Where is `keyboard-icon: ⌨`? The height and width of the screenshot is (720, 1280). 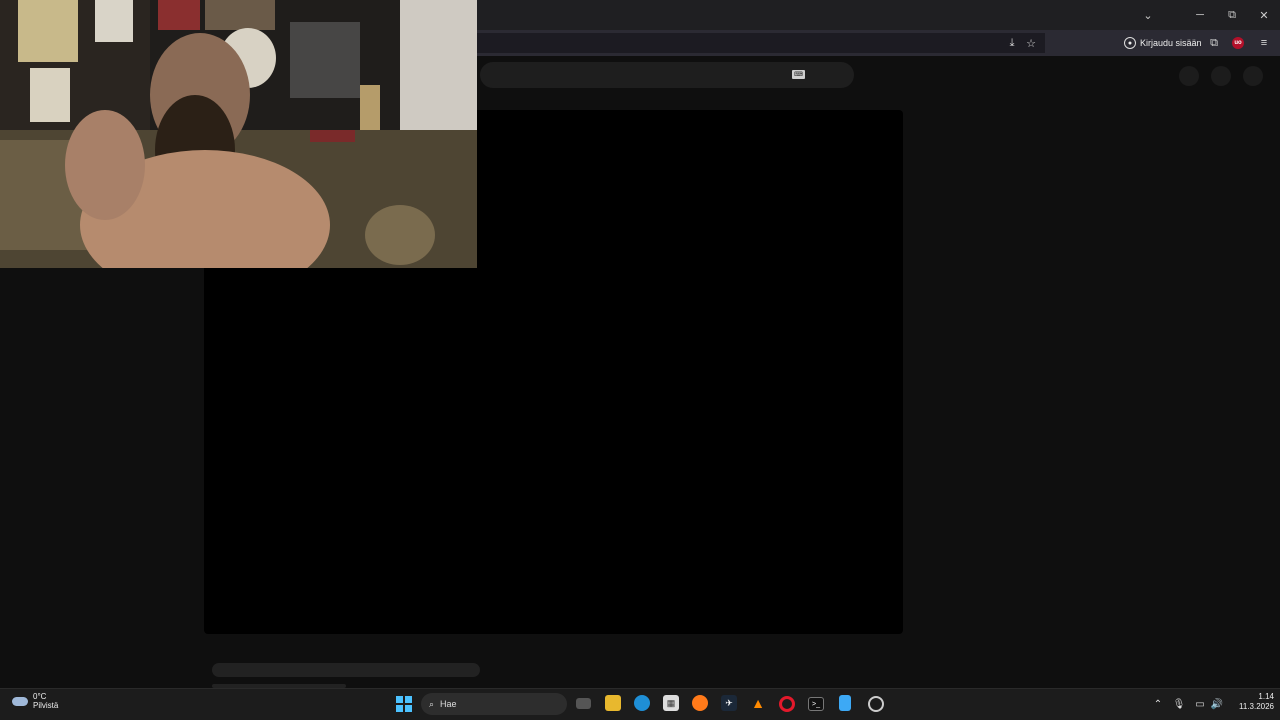
keyboard-icon: ⌨ is located at coordinates (798, 74).